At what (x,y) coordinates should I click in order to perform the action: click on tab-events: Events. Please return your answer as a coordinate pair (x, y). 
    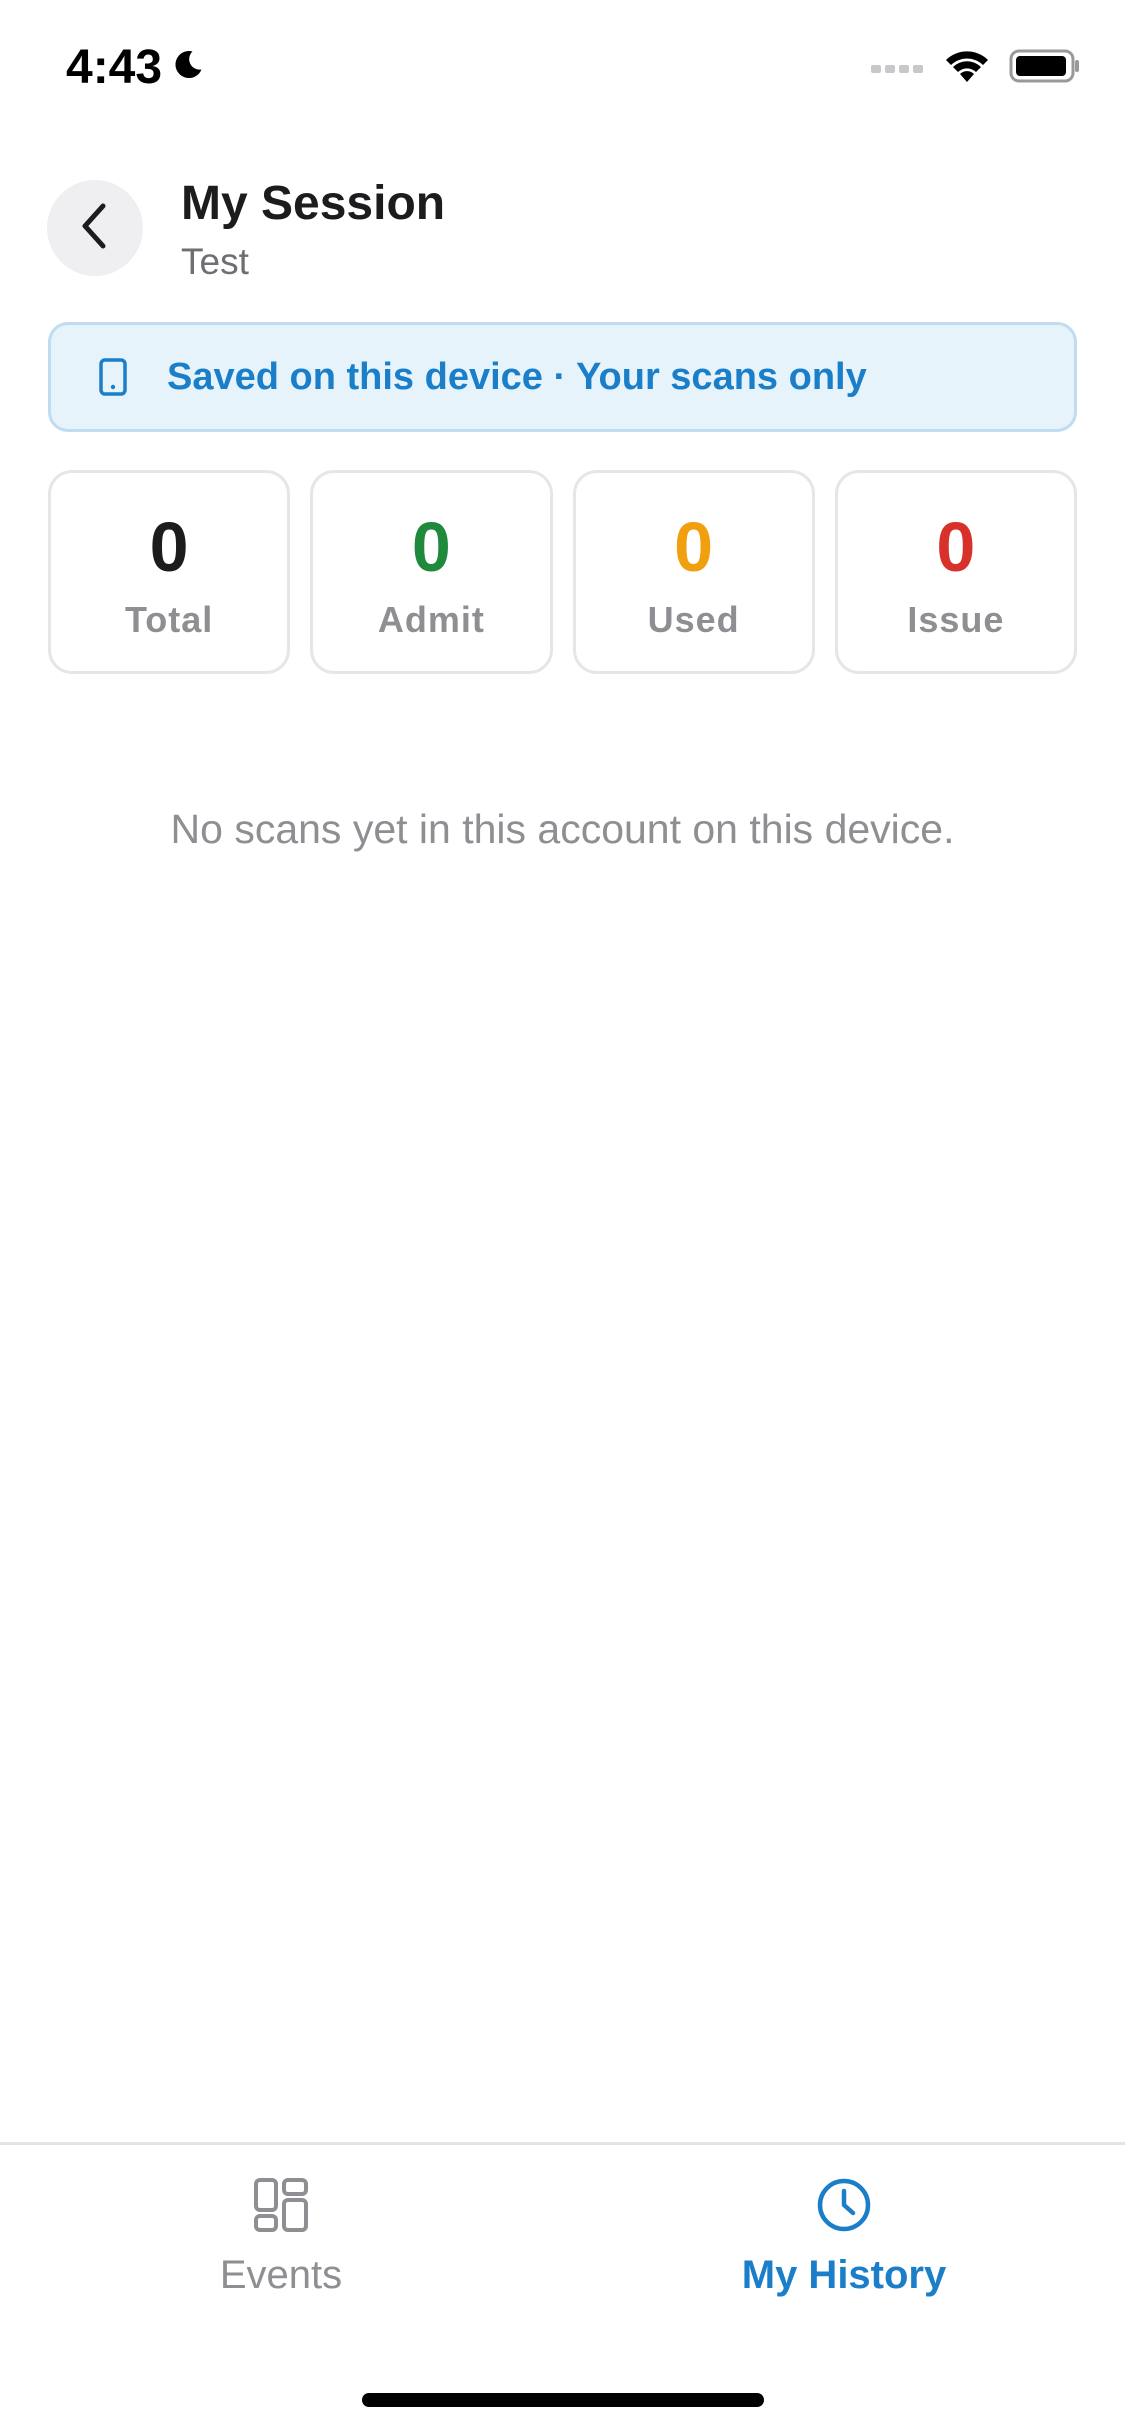
    Looking at the image, I should click on (281, 2236).